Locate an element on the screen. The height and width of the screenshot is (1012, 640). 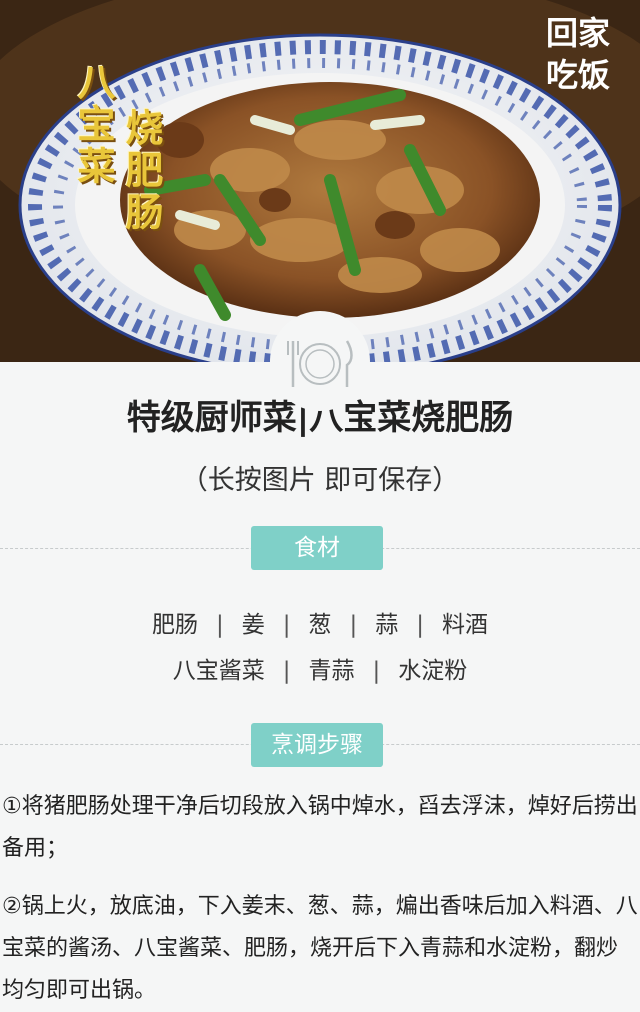
steps-heading: 烹调步骤 is located at coordinates (317, 745).